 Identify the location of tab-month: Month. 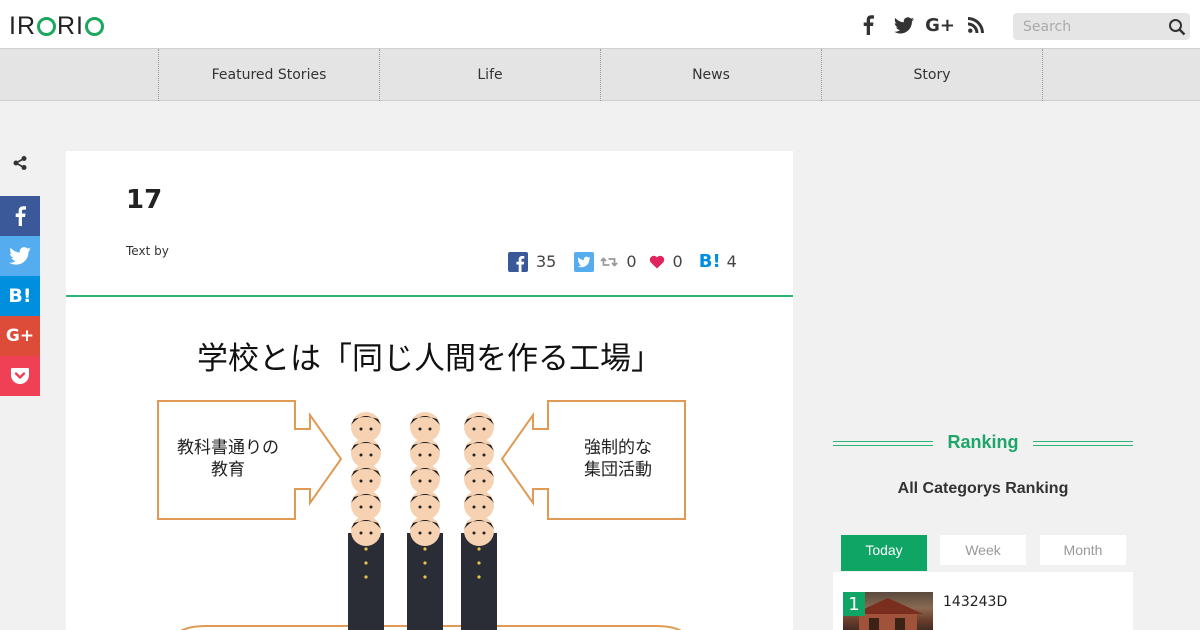
(1083, 550).